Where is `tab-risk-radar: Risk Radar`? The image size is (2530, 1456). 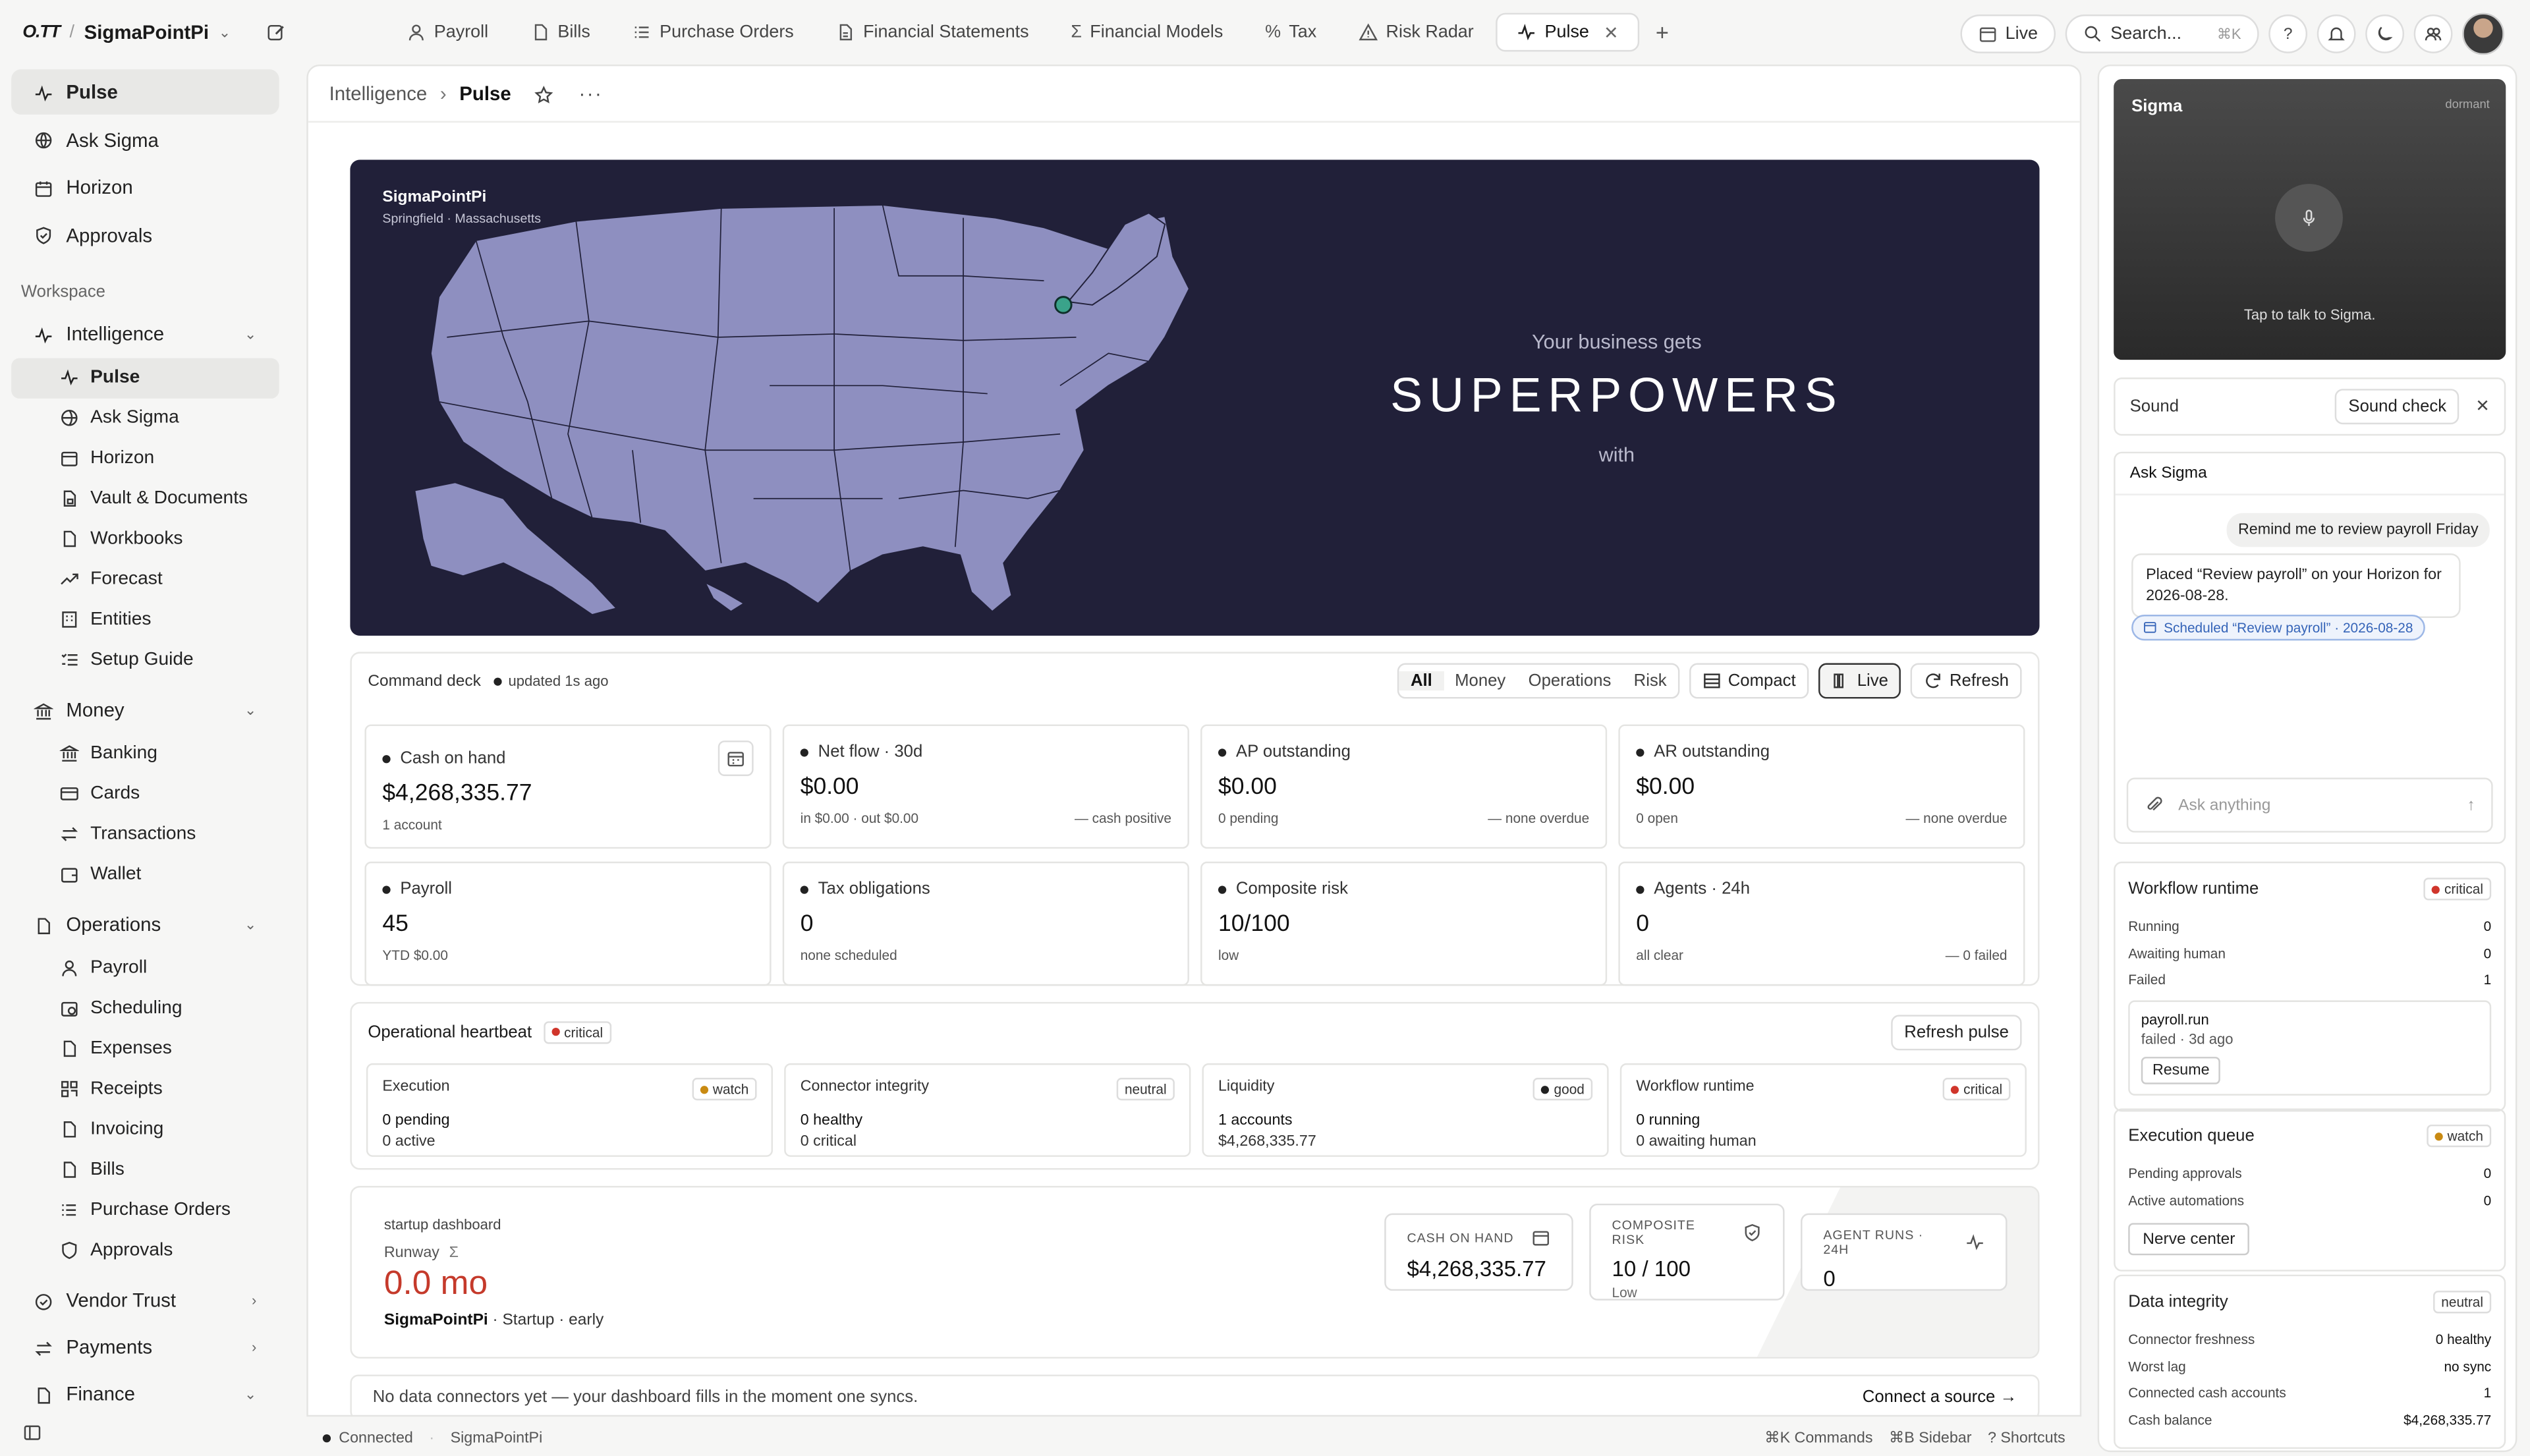
tab-risk-radar: Risk Radar is located at coordinates (1416, 32).